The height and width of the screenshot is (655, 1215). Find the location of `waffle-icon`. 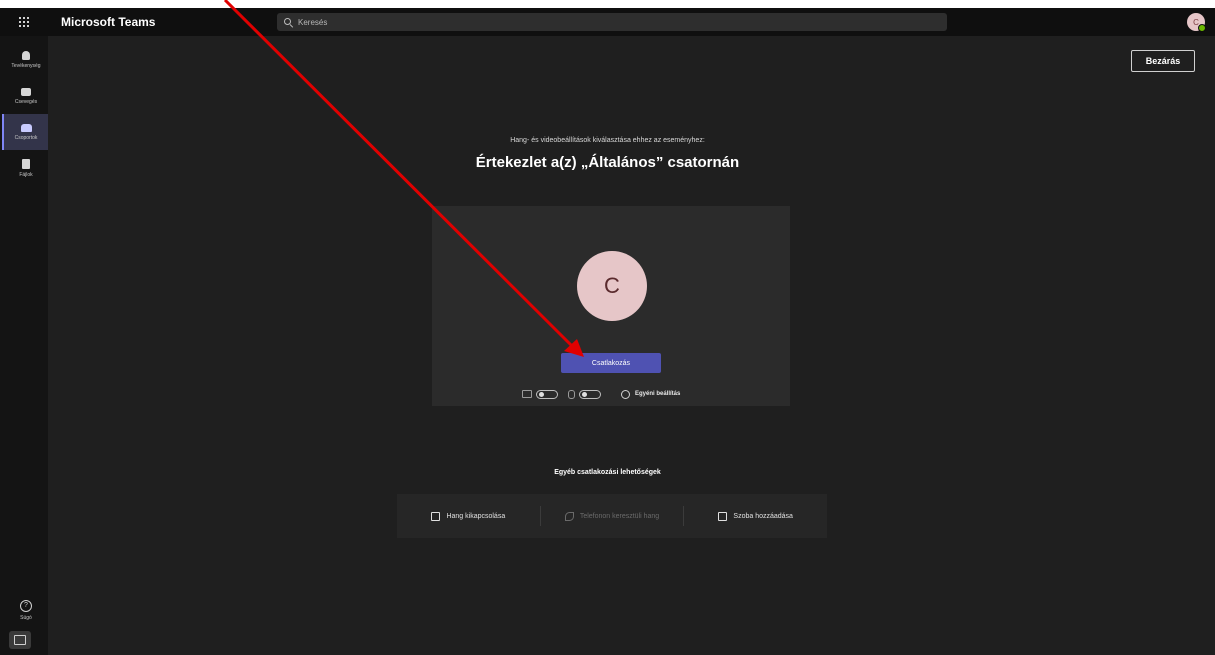

waffle-icon is located at coordinates (24, 22).